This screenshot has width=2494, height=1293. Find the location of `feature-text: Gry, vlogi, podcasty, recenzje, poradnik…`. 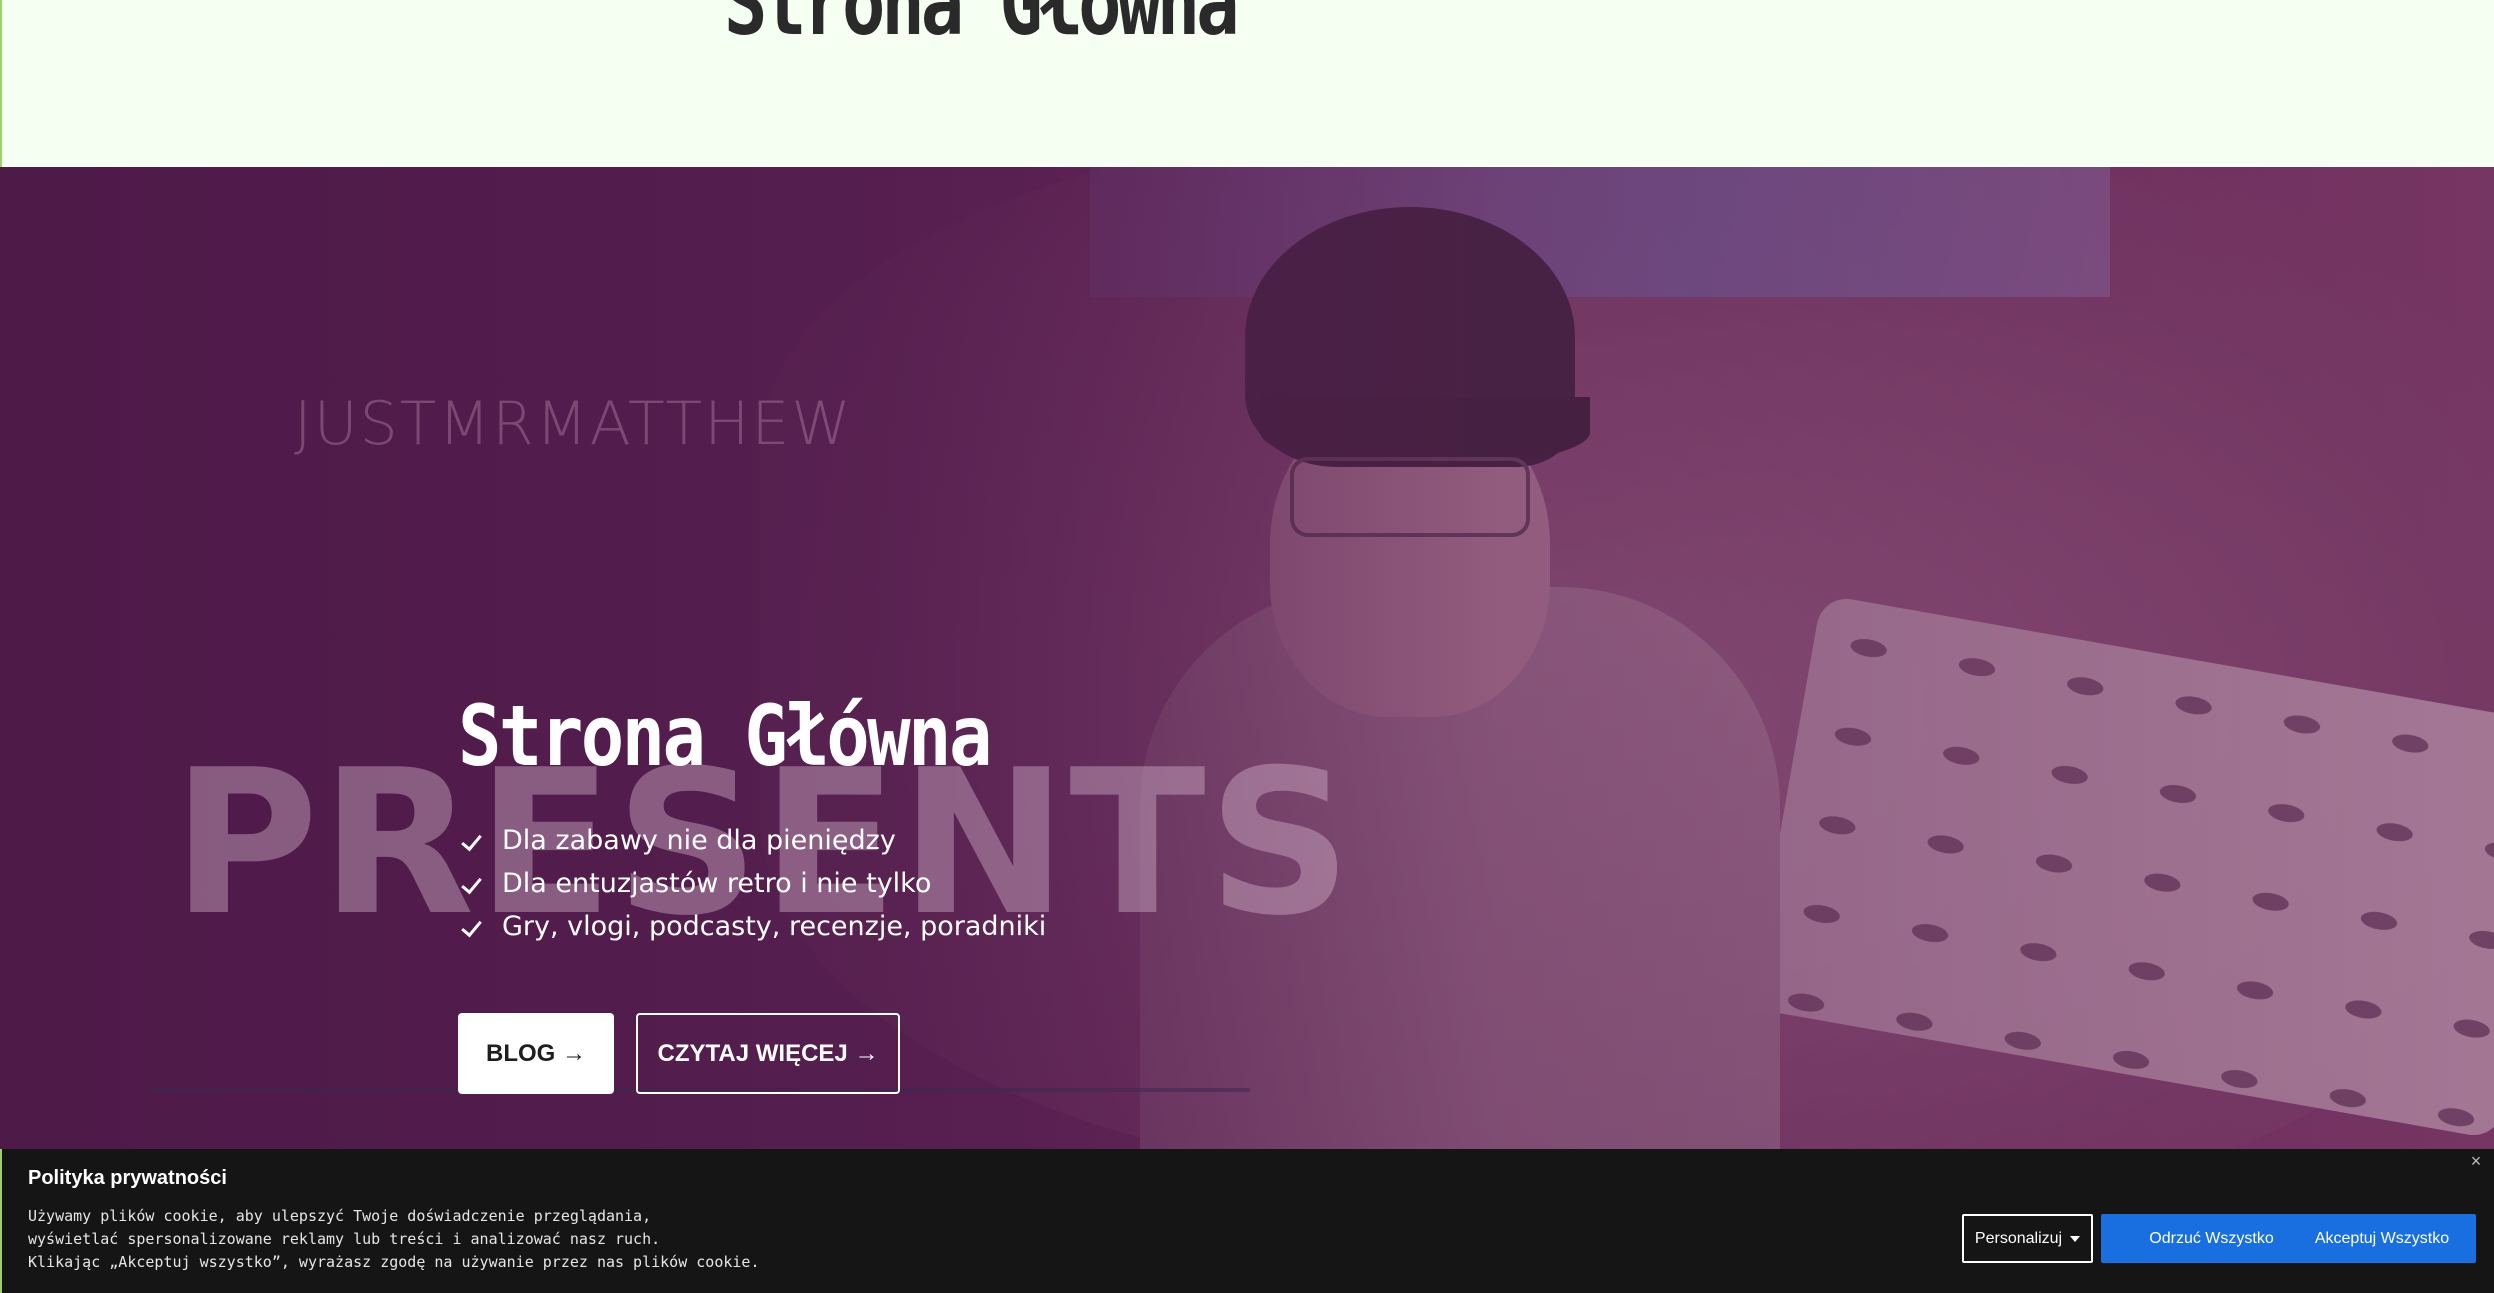

feature-text: Gry, vlogi, podcasty, recenzje, poradnik… is located at coordinates (774, 926).